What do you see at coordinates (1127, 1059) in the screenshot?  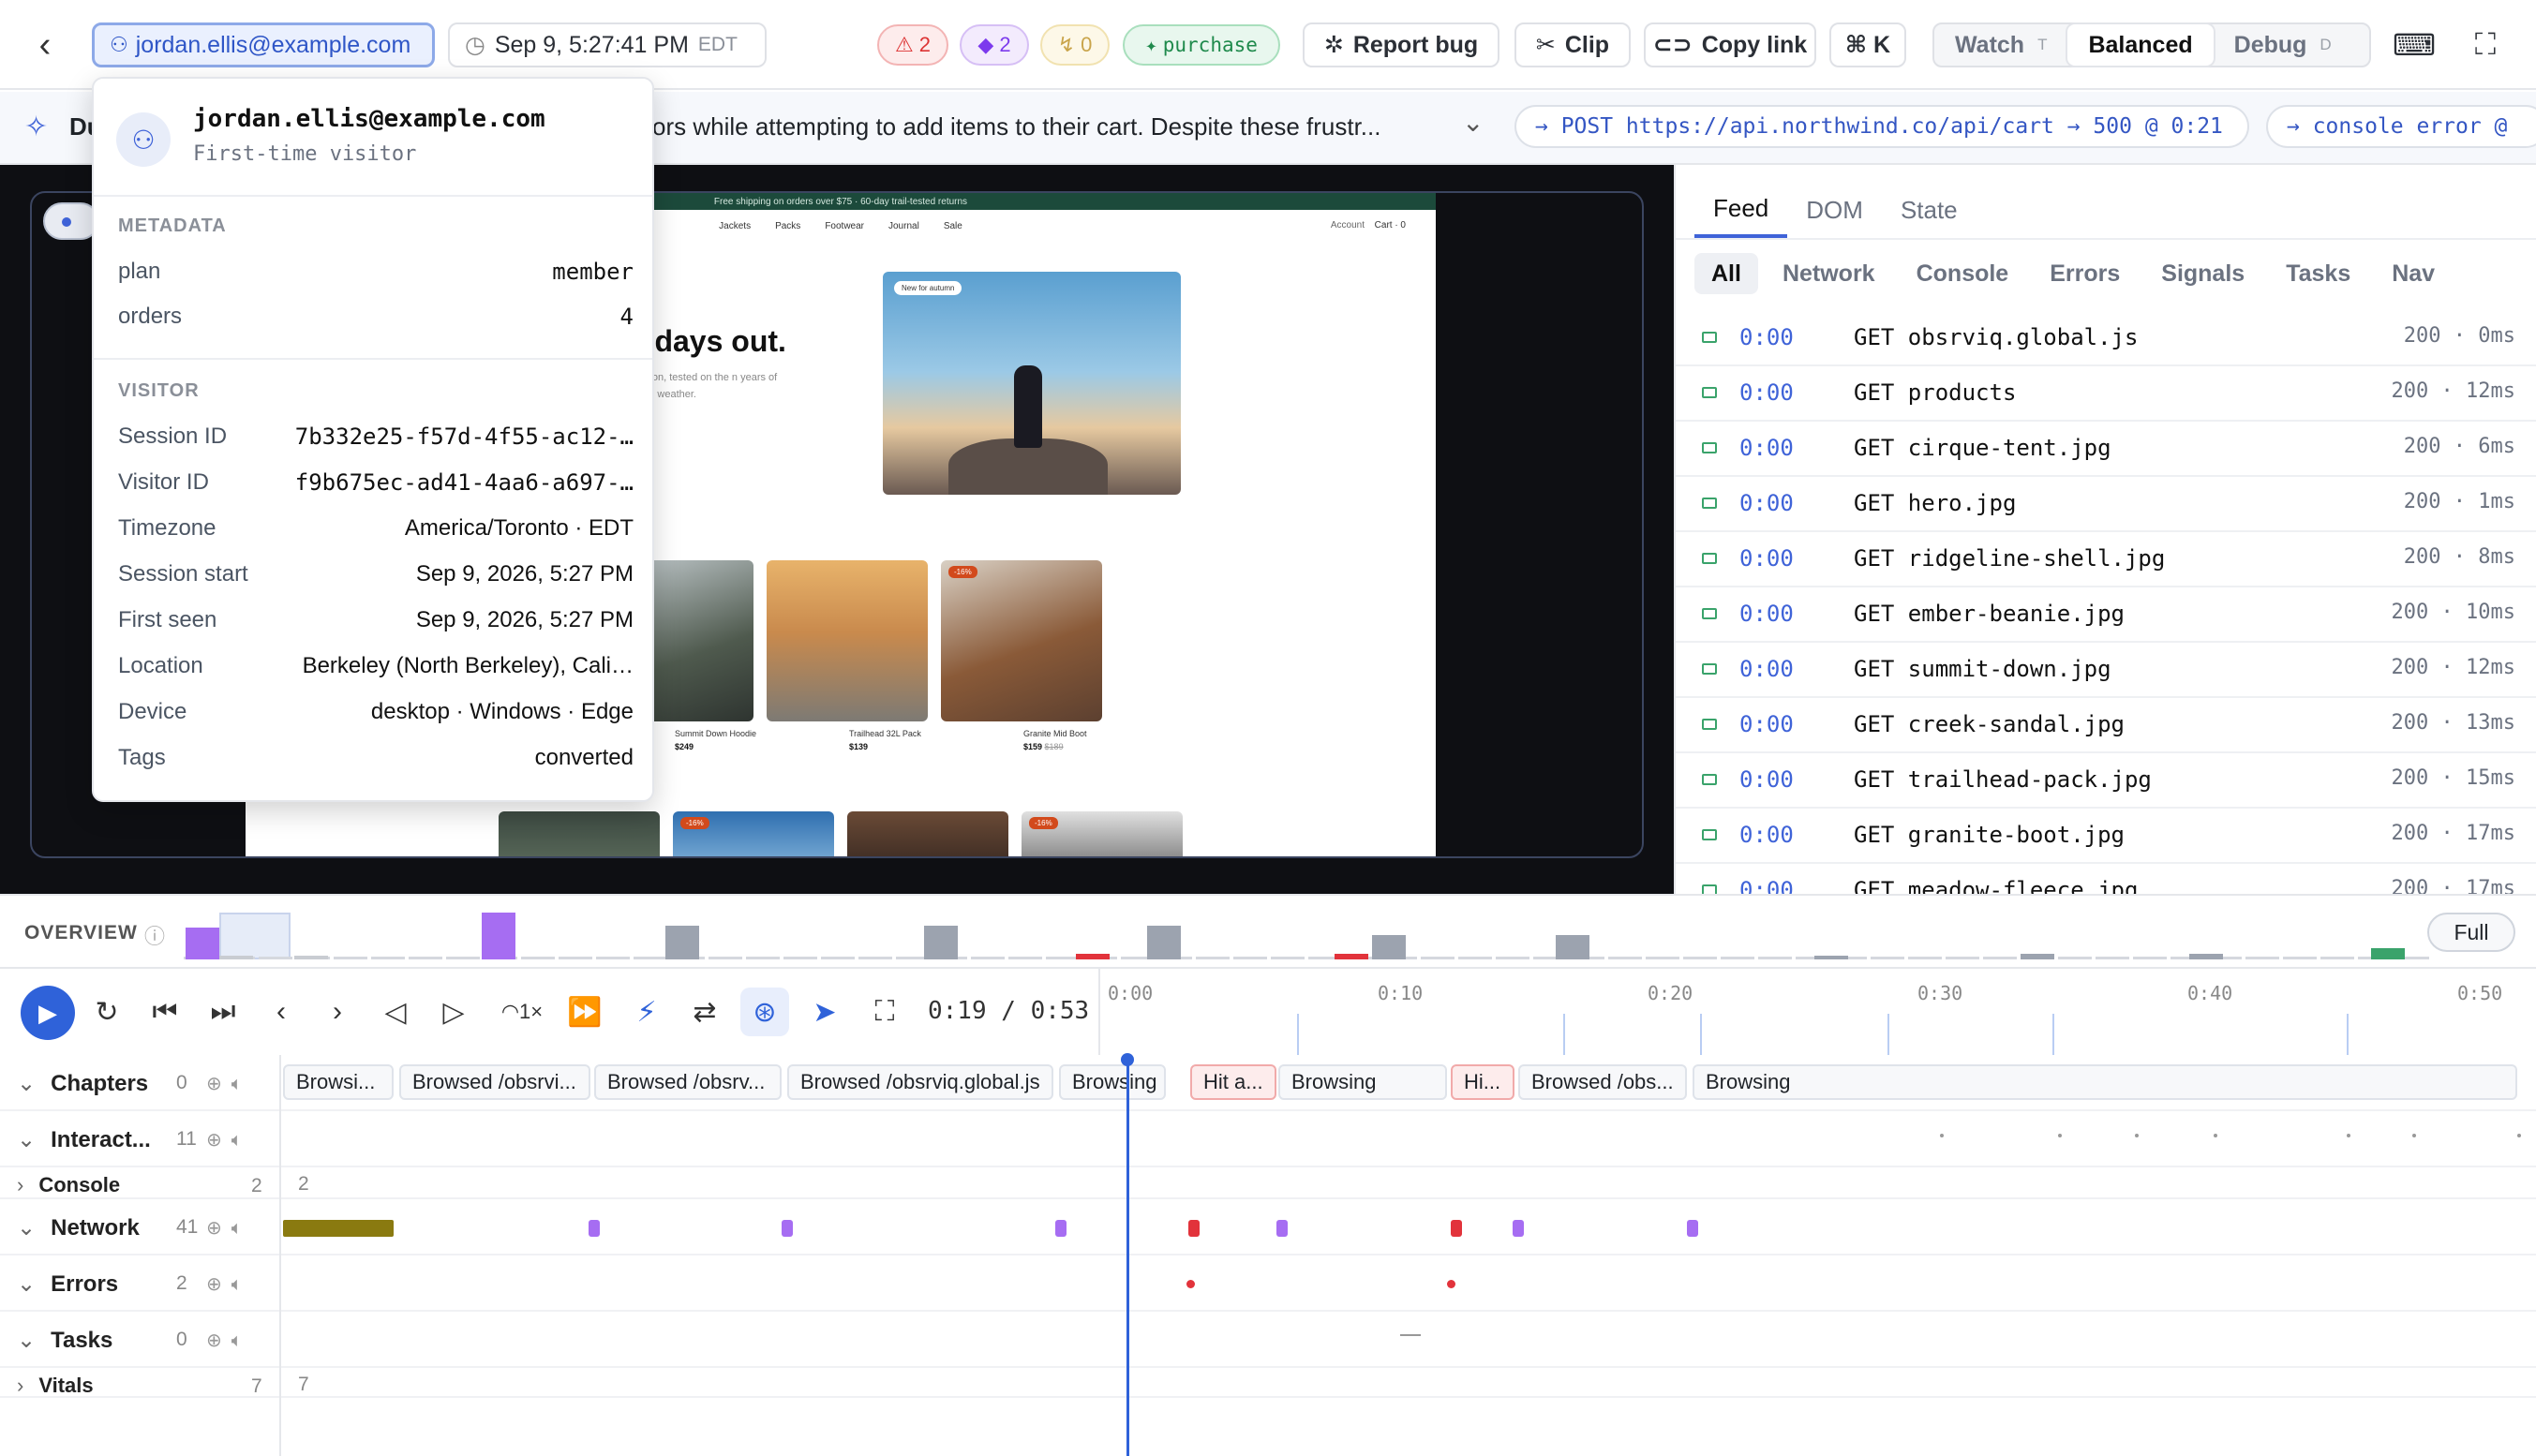 I see `playhead-handle` at bounding box center [1127, 1059].